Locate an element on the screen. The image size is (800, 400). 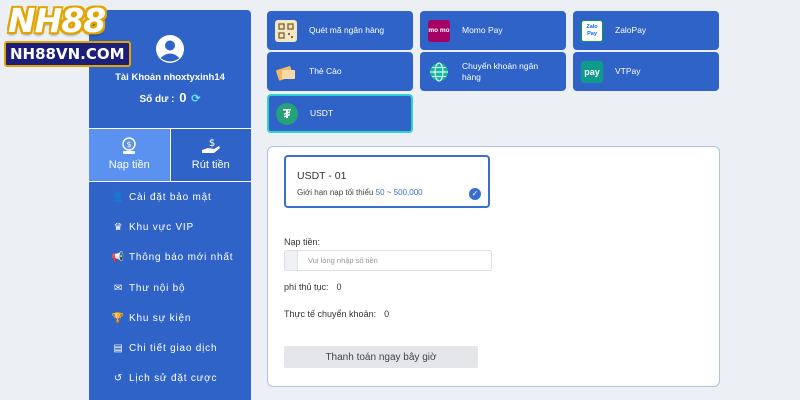
trophy-icon: 🏆 is located at coordinates (118, 318).